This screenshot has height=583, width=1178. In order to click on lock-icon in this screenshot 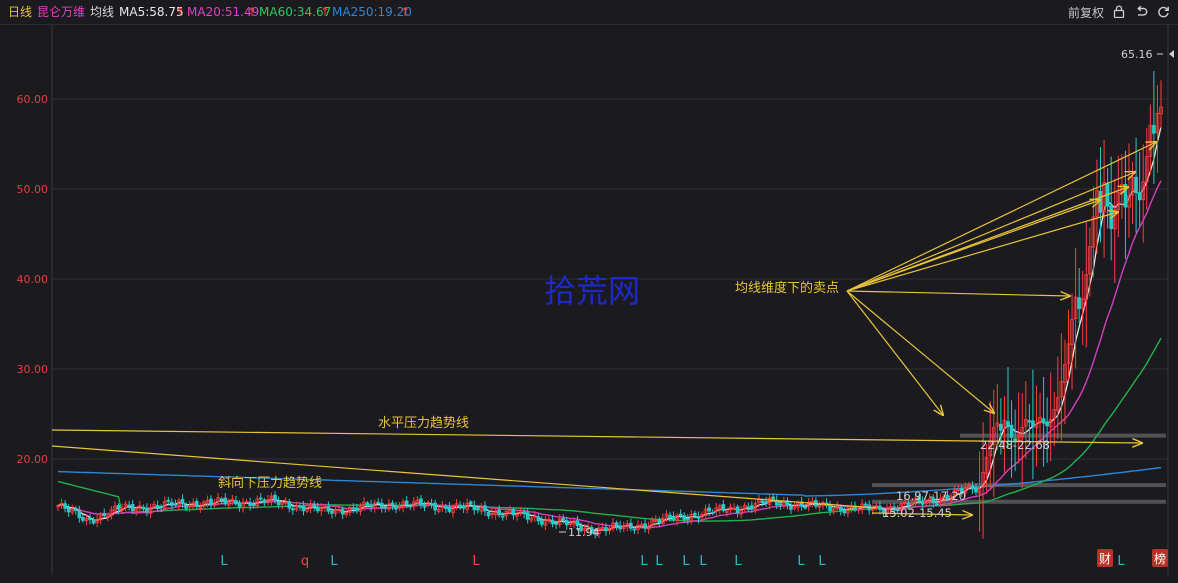, I will do `click(1119, 12)`.